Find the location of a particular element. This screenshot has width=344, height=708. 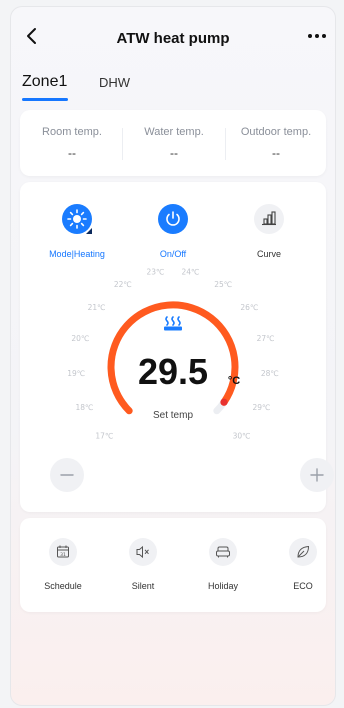

eco-label: ECO is located at coordinates (303, 586).